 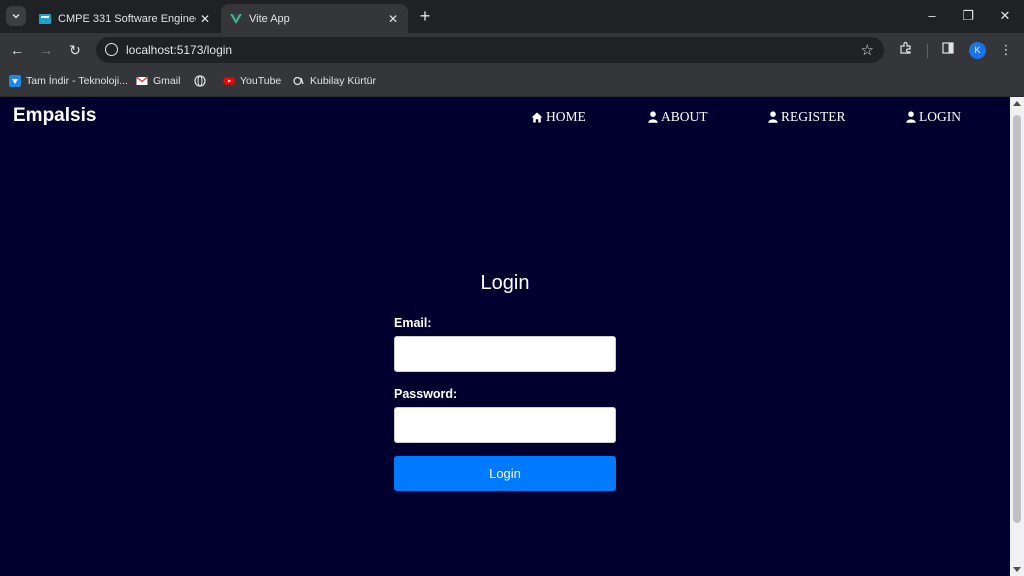 I want to click on bookmark-youtube: YouTube, so click(x=252, y=81).